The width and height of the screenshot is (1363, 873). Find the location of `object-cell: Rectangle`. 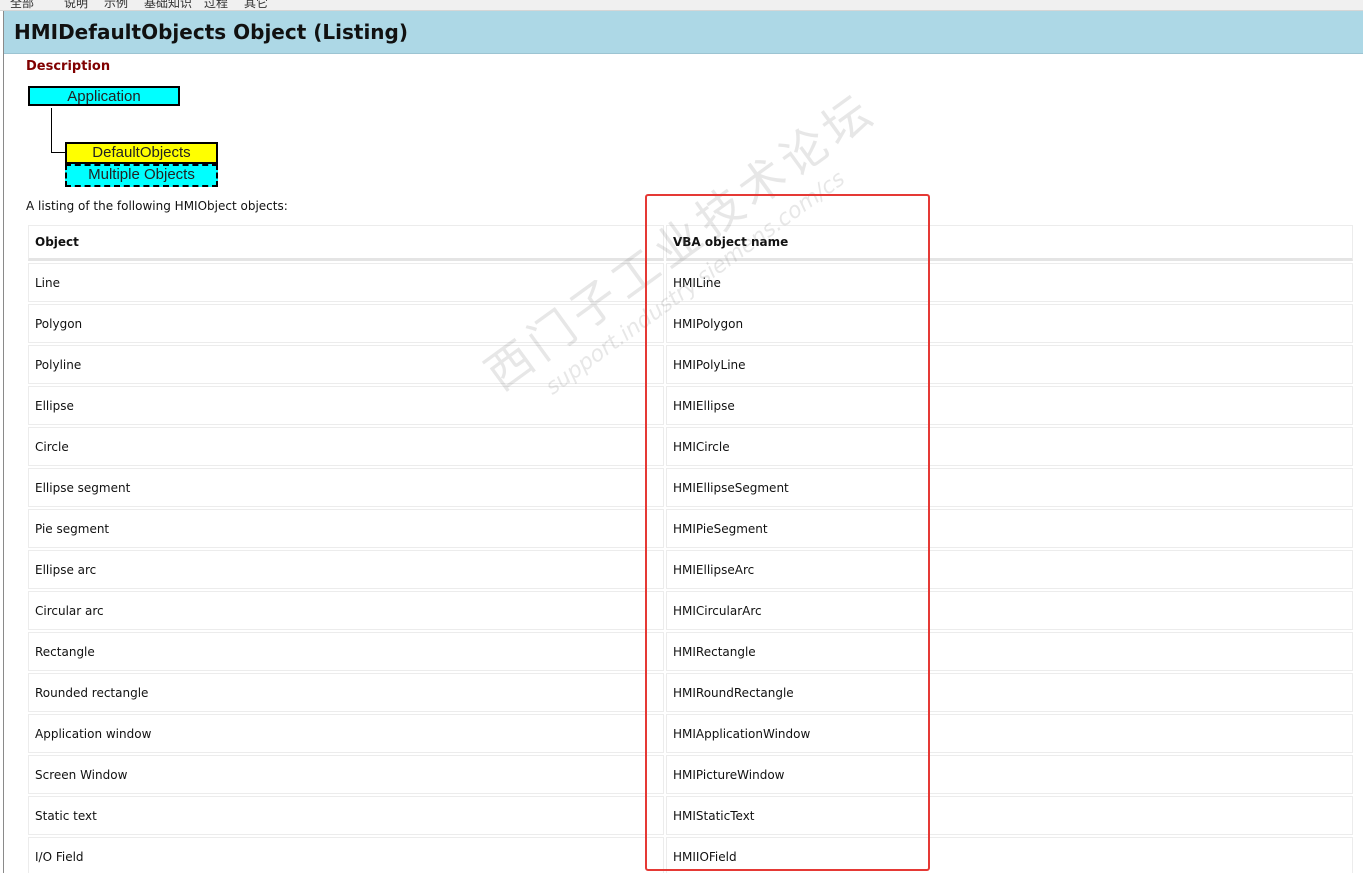

object-cell: Rectangle is located at coordinates (346, 651).